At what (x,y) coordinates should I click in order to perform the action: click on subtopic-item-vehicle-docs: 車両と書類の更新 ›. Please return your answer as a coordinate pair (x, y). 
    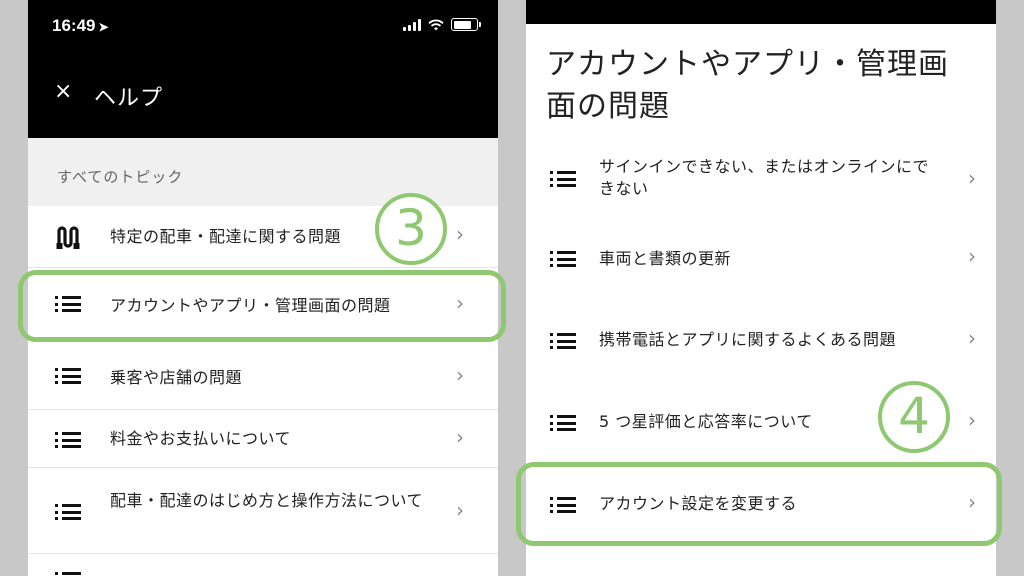
    Looking at the image, I should click on (761, 259).